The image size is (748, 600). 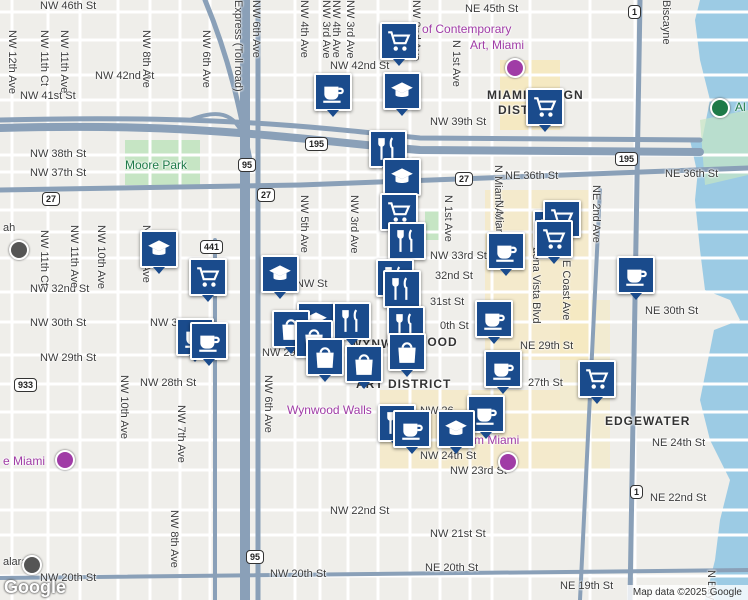 I want to click on google-logo: Google, so click(x=35, y=587).